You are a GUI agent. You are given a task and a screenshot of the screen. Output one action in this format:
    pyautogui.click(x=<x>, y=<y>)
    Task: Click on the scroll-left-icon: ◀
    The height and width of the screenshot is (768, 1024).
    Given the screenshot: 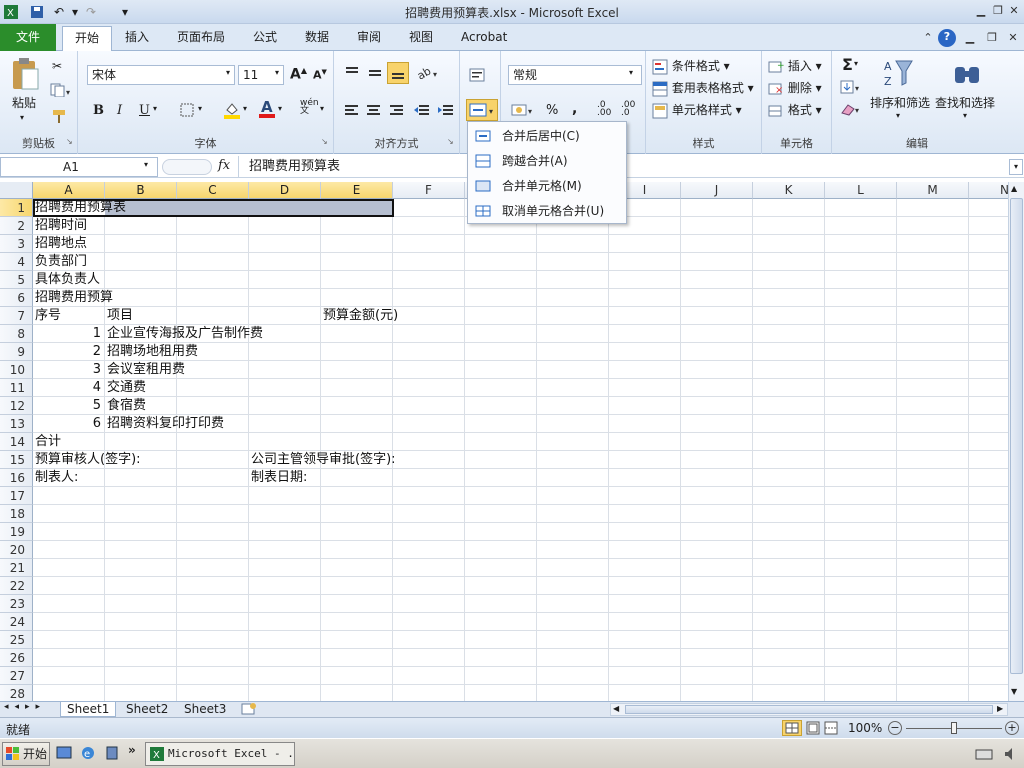 What is the action you would take?
    pyautogui.click(x=616, y=708)
    